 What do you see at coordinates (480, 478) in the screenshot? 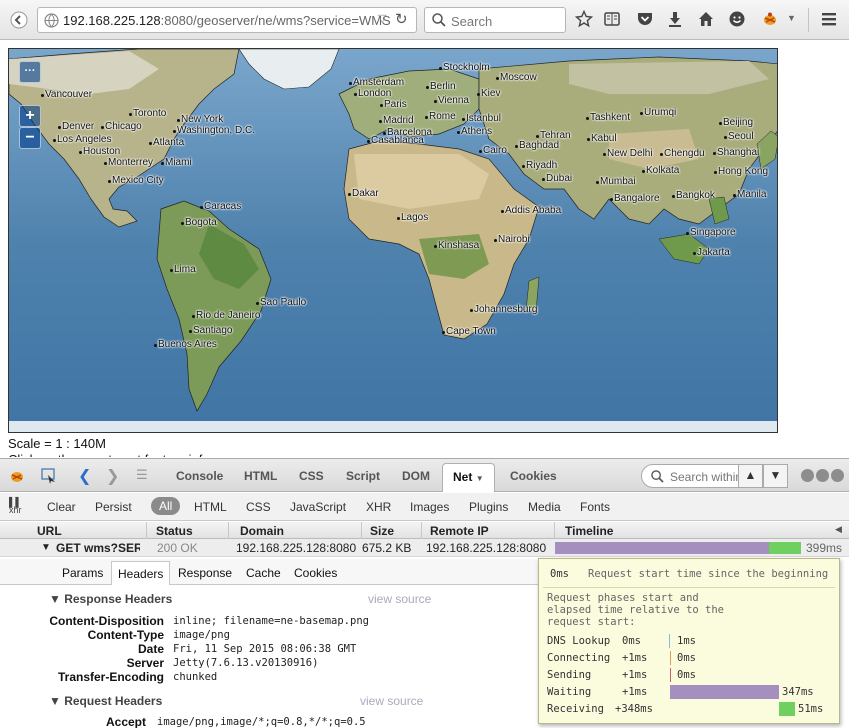
I see `net-tab-dropdown-icon: ▼` at bounding box center [480, 478].